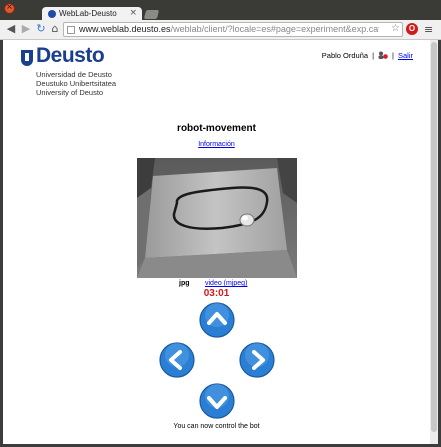 This screenshot has width=441, height=447. I want to click on opera-extension-icon: O, so click(412, 29).